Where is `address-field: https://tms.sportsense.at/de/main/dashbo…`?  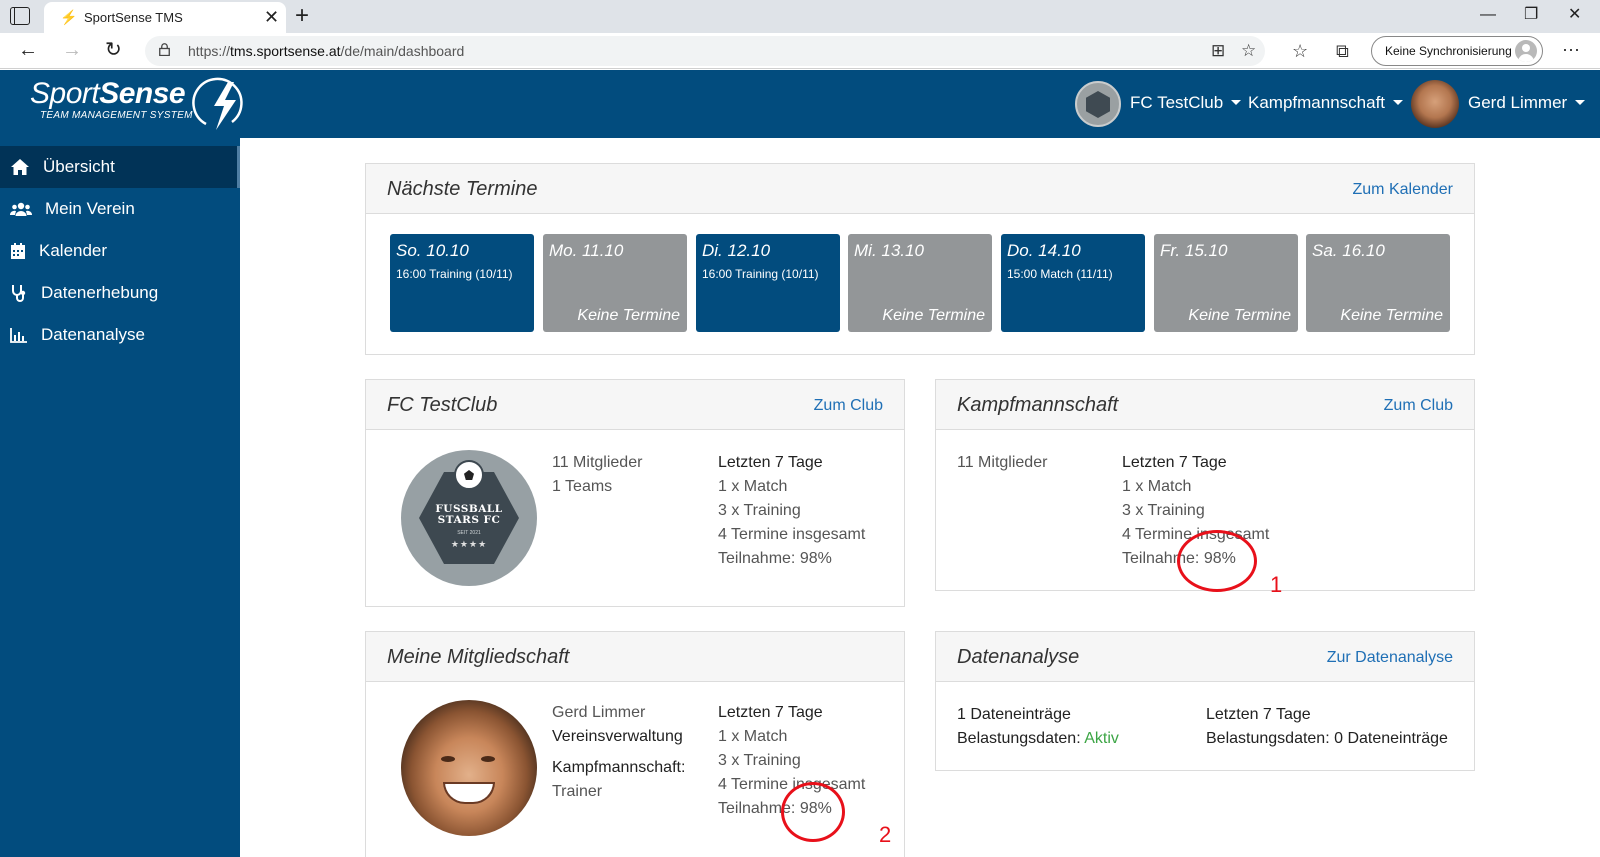
address-field: https://tms.sportsense.at/de/main/dashbo… is located at coordinates (705, 51).